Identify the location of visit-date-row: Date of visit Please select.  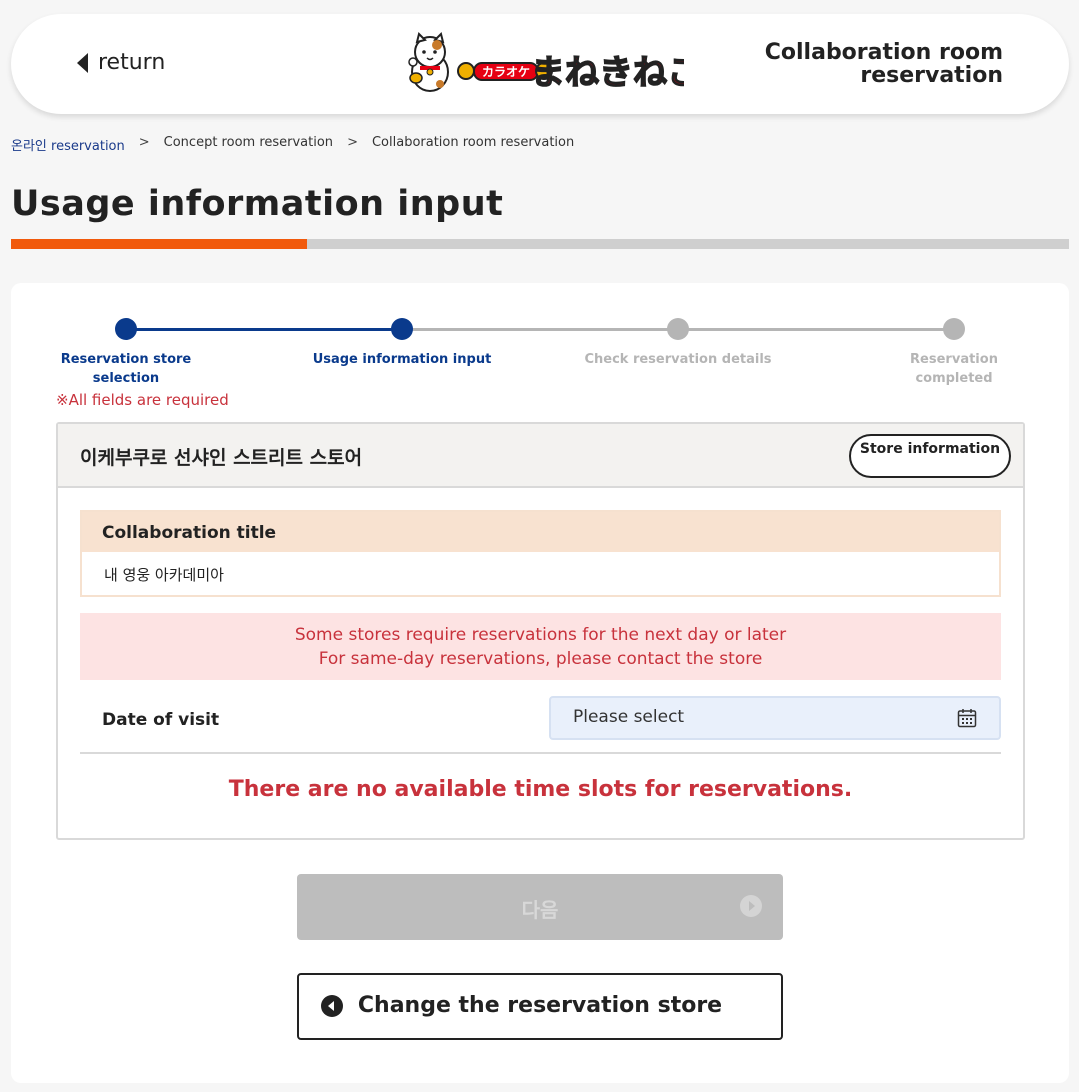
(540, 725).